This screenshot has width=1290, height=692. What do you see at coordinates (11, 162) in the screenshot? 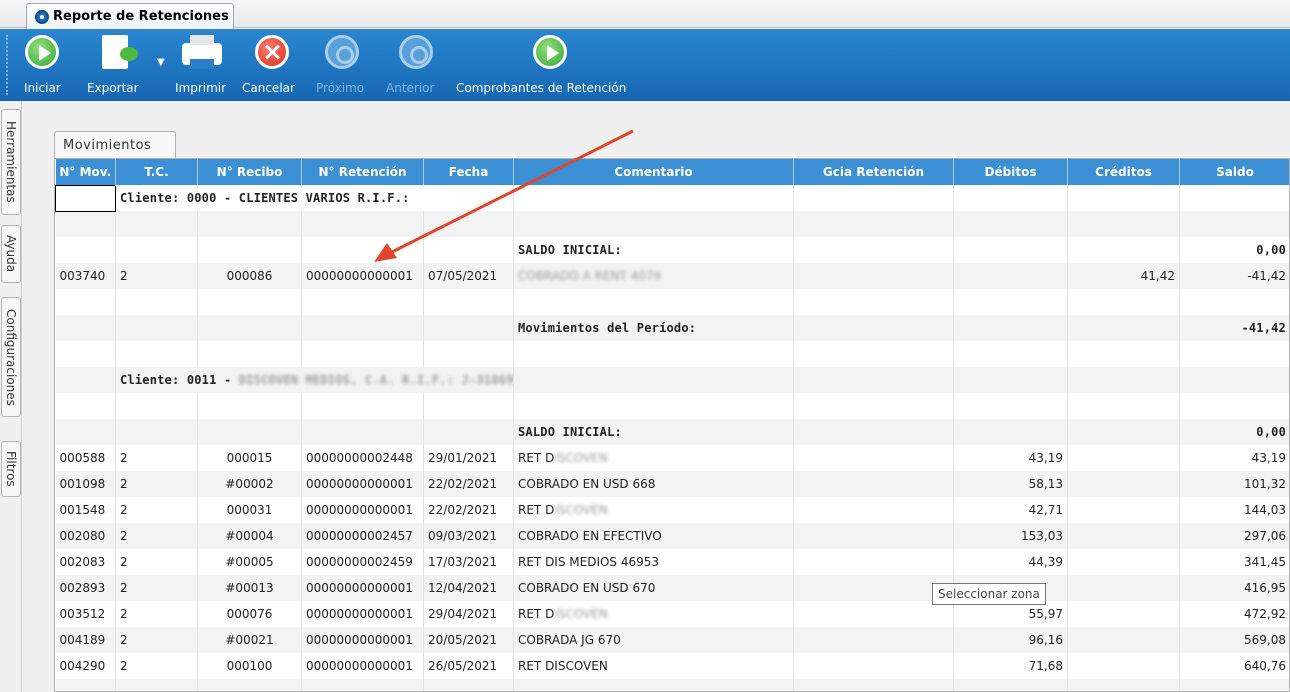
I see `side-tab-herramientas: Herramientas` at bounding box center [11, 162].